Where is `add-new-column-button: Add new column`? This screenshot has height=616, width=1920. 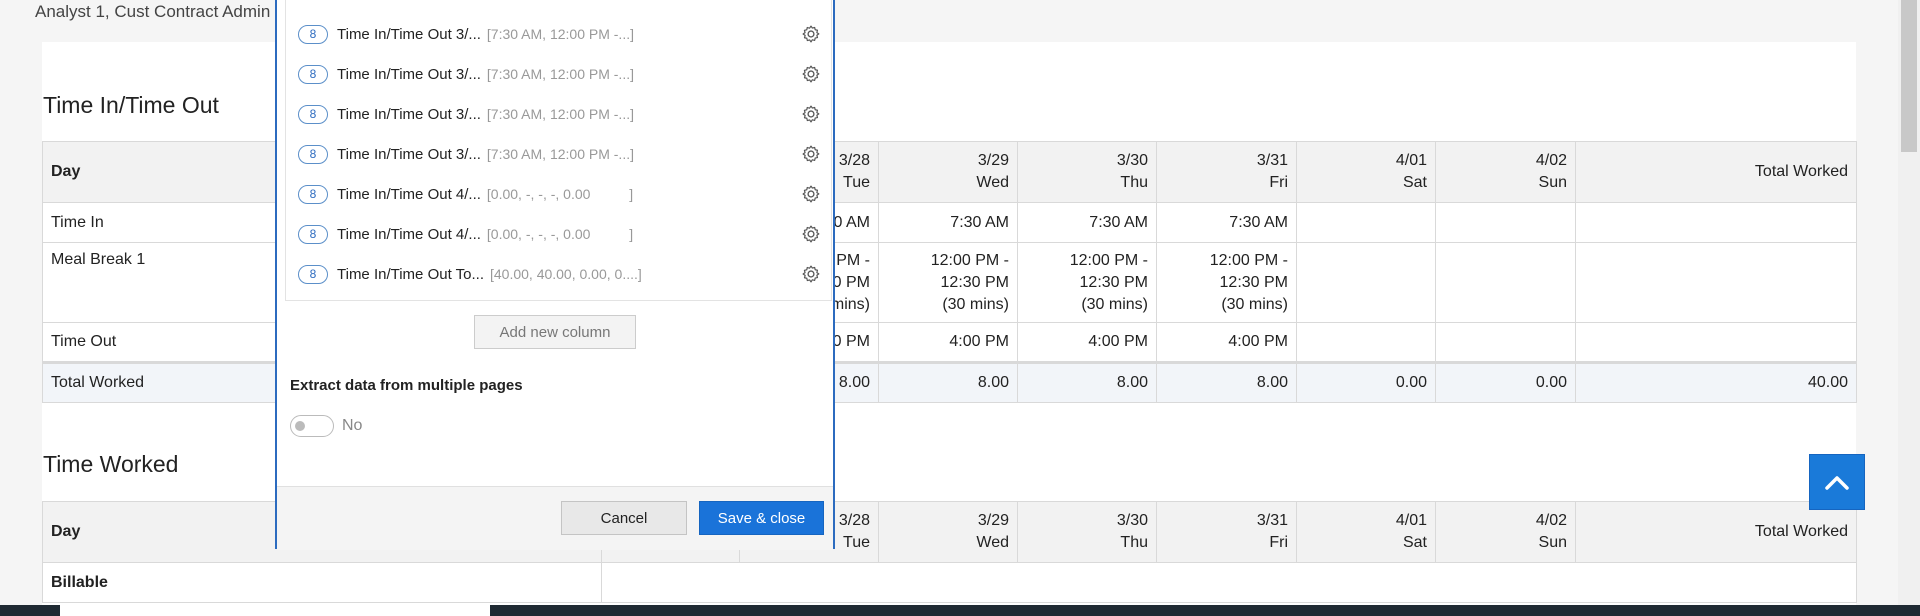
add-new-column-button: Add new column is located at coordinates (555, 332).